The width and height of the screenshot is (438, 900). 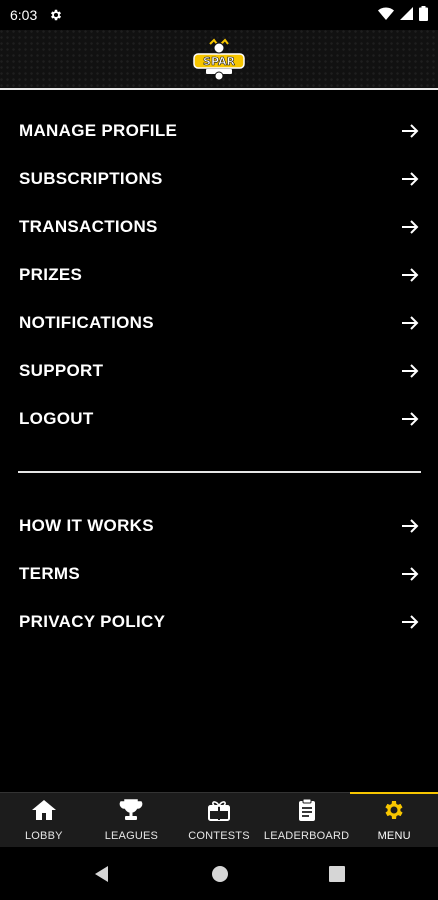 I want to click on menu-item-label: SUBSCRIPTIONS, so click(x=91, y=178).